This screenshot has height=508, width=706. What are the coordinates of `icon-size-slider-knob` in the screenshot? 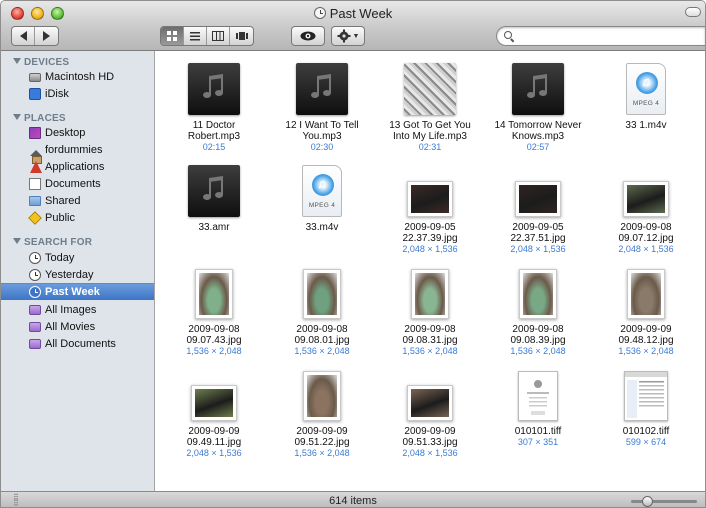 It's located at (647, 501).